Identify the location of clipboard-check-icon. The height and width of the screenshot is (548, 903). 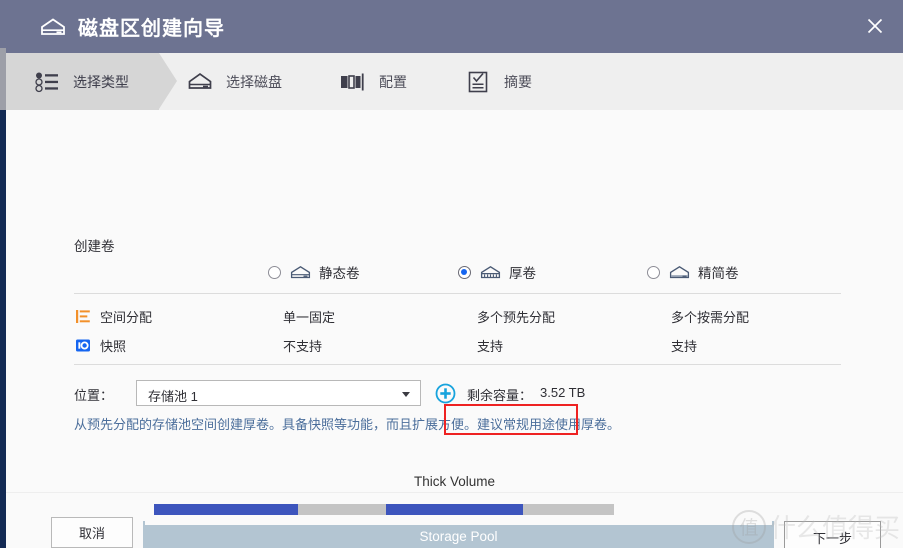
(478, 82).